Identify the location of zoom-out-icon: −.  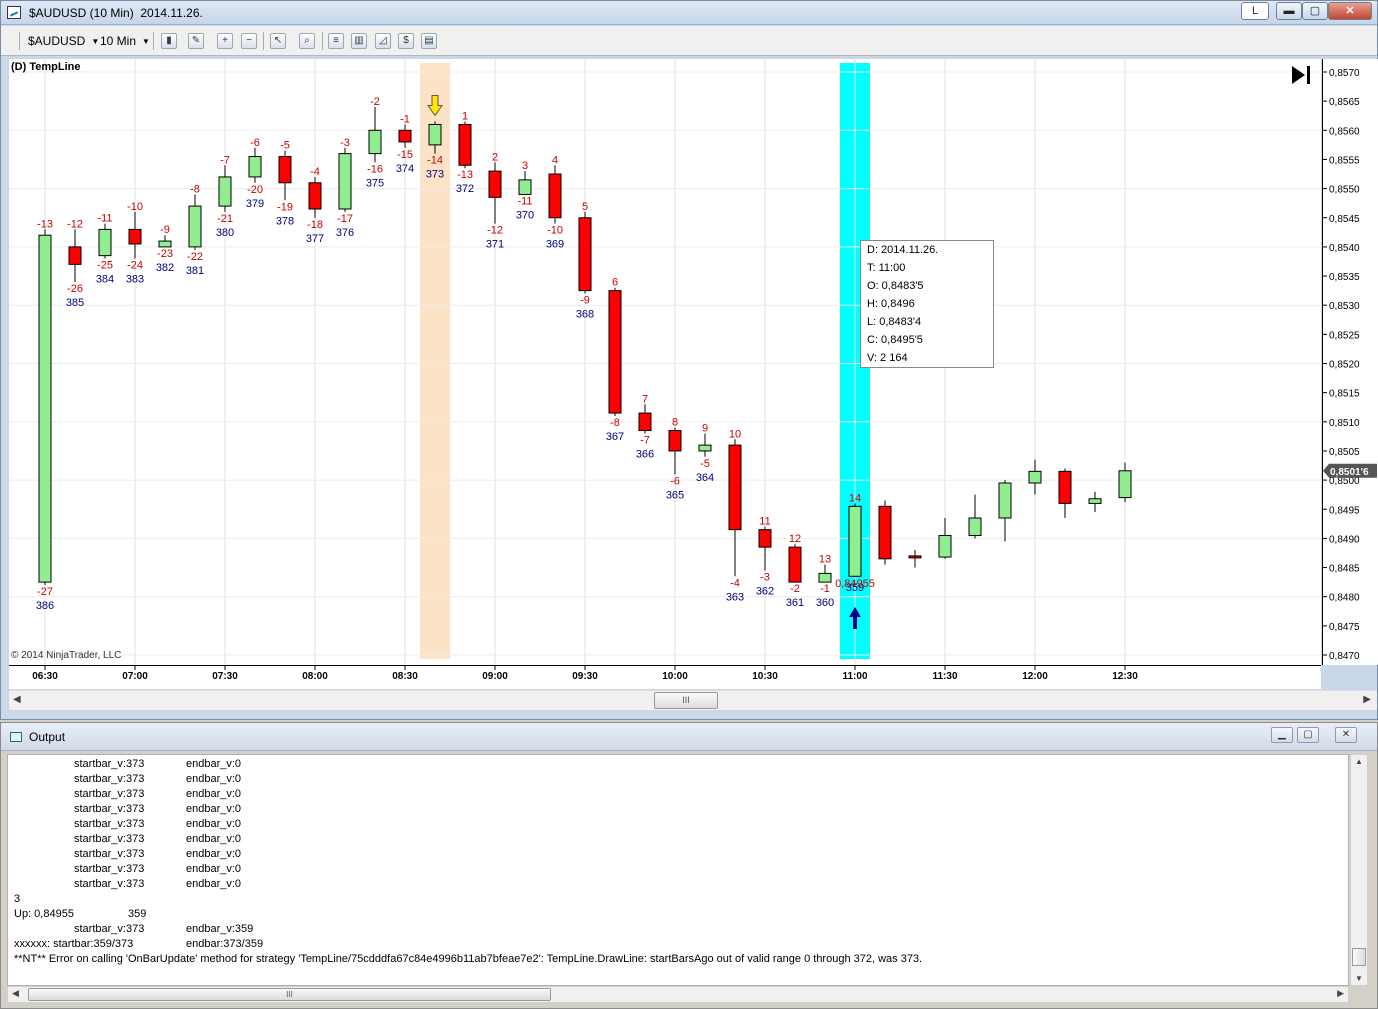
(249, 41).